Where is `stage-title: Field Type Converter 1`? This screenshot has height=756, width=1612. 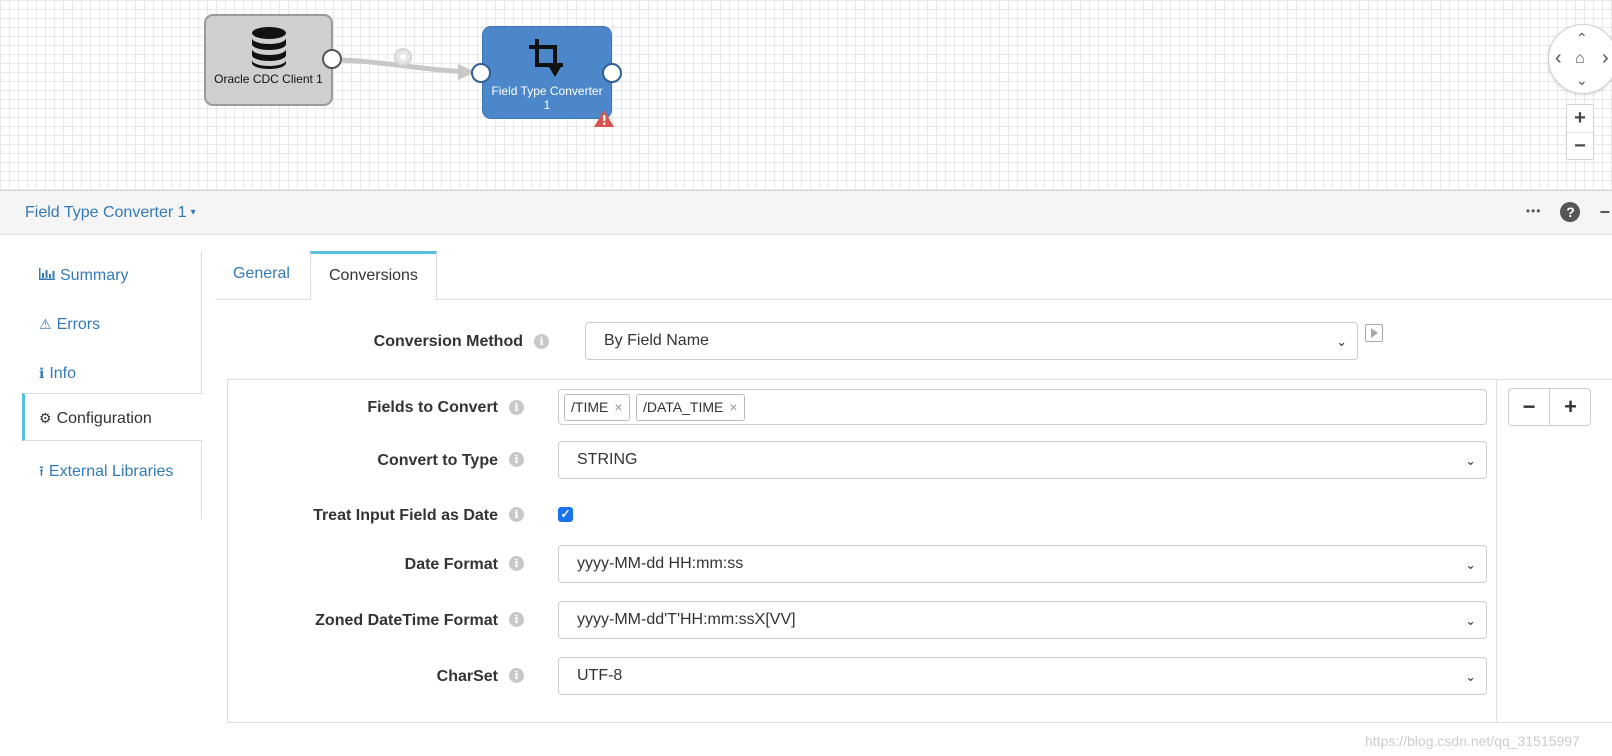
stage-title: Field Type Converter 1 is located at coordinates (106, 212).